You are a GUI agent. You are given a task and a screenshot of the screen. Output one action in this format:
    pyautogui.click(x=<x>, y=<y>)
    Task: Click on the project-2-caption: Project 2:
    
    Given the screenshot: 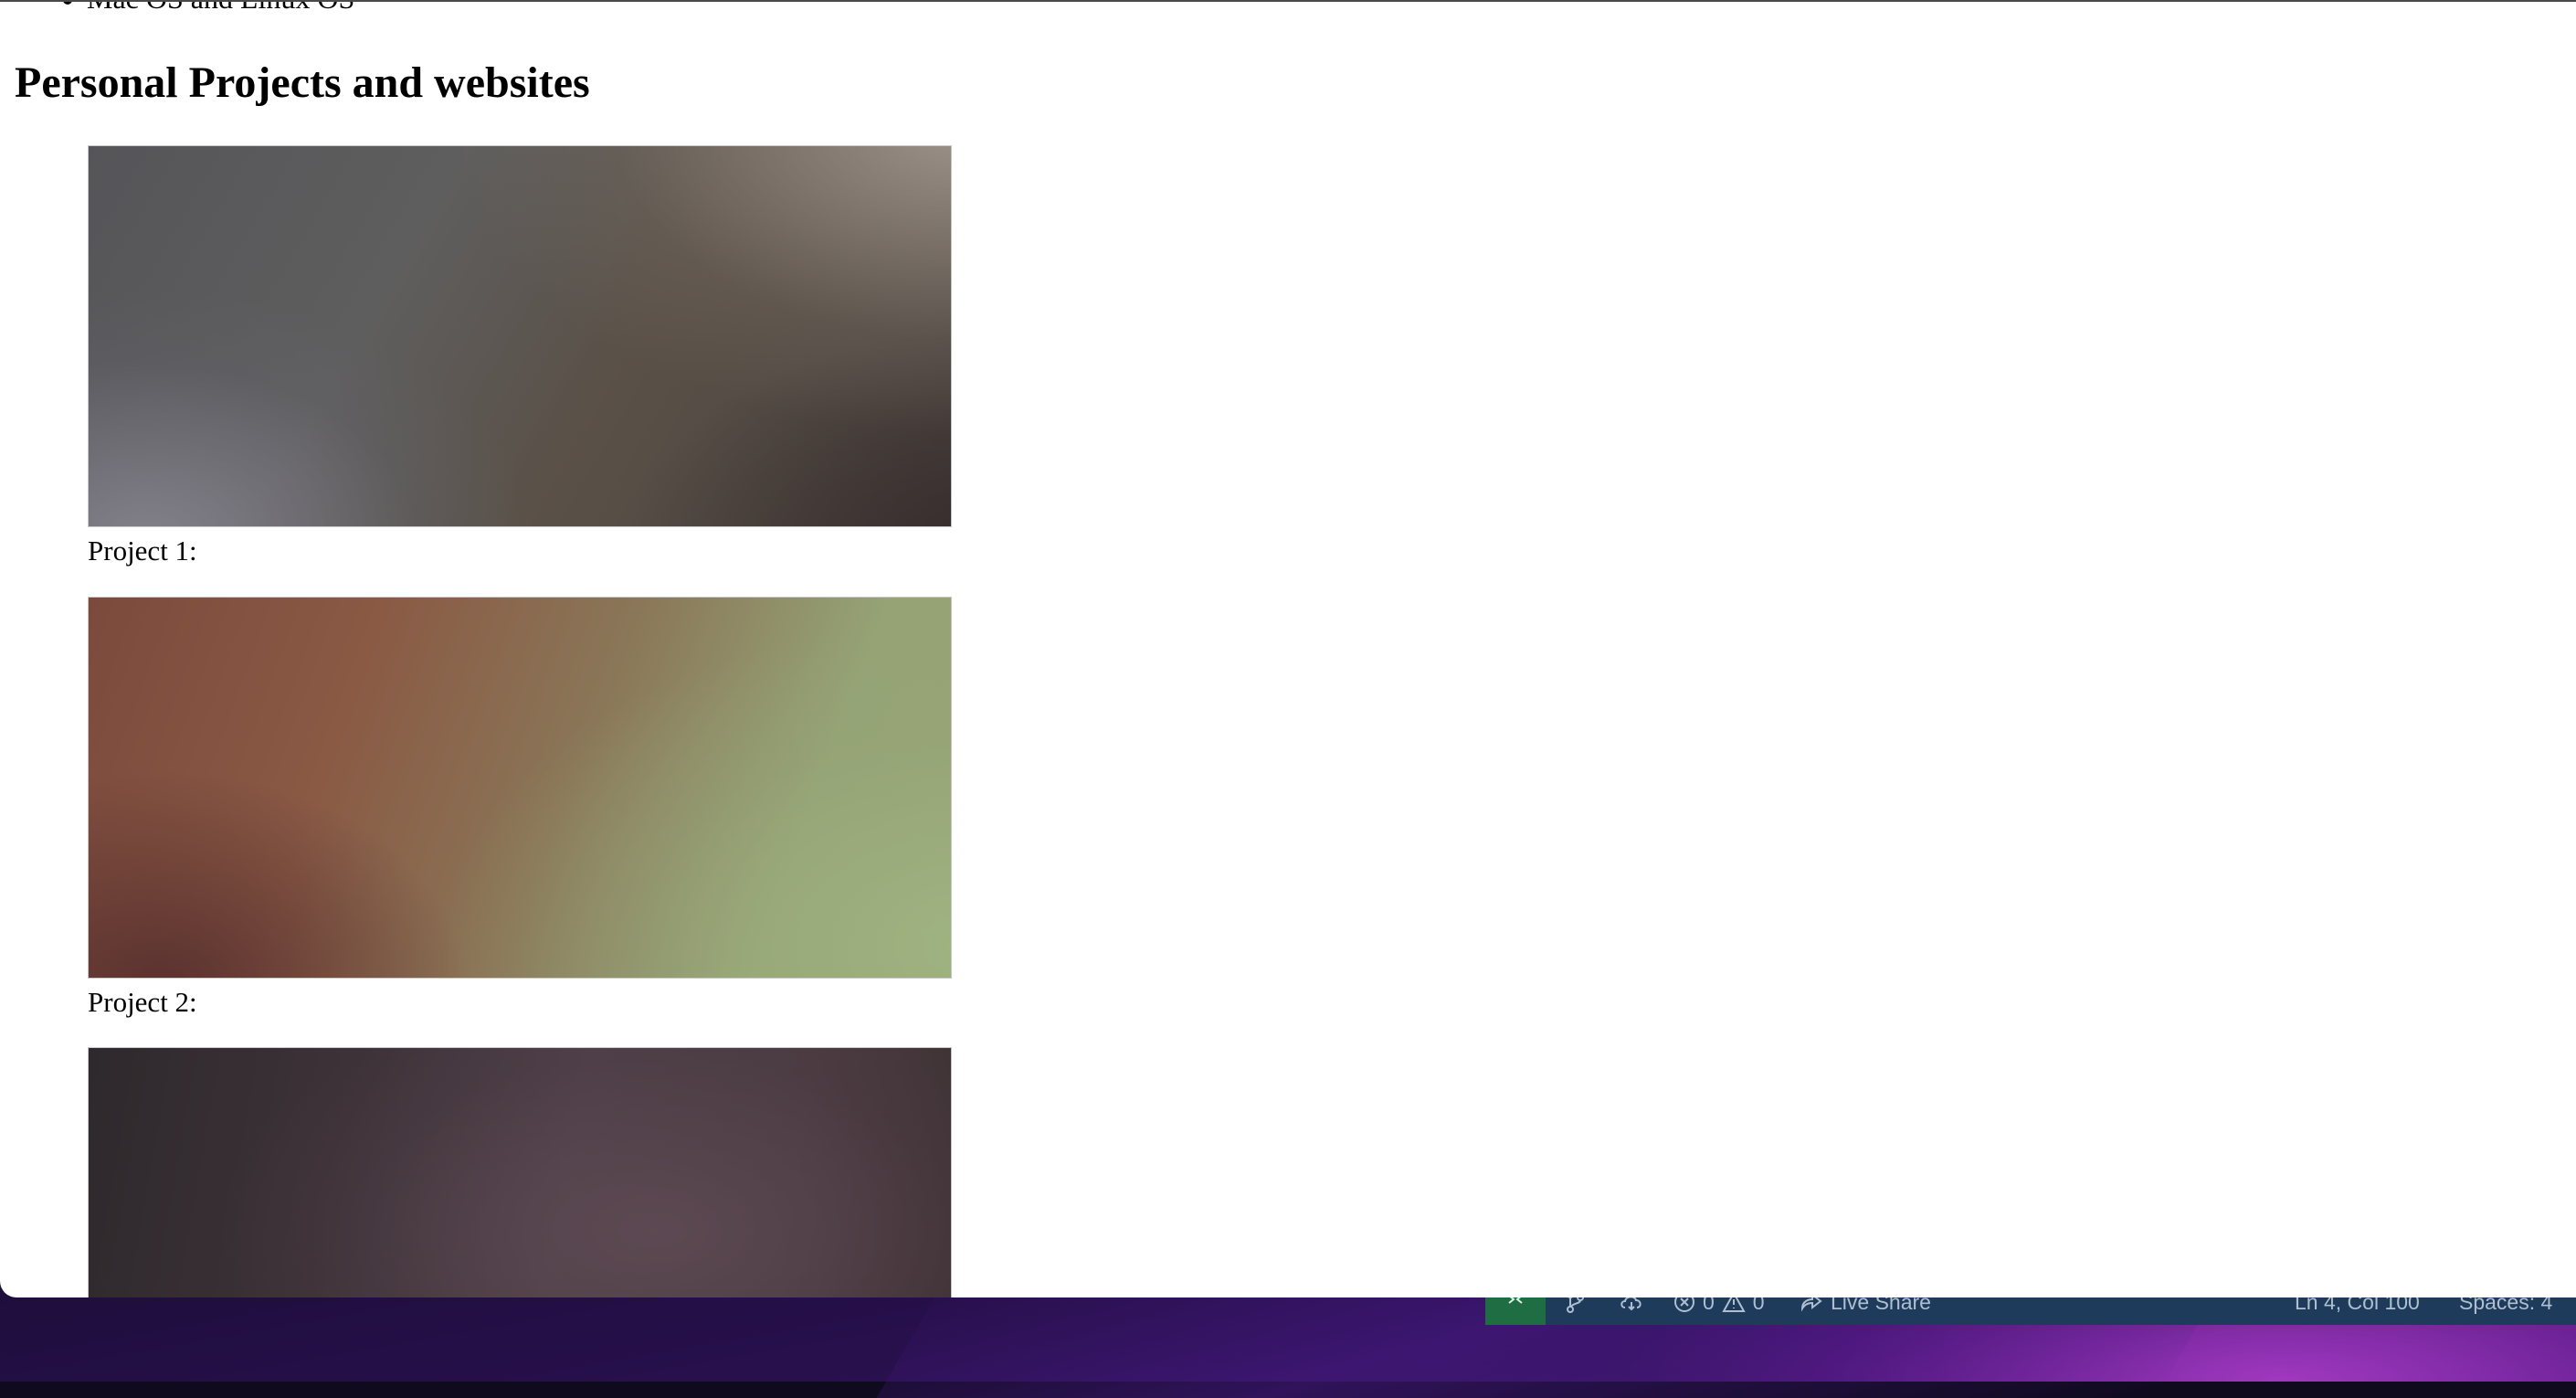 What is the action you would take?
    pyautogui.click(x=142, y=1002)
    